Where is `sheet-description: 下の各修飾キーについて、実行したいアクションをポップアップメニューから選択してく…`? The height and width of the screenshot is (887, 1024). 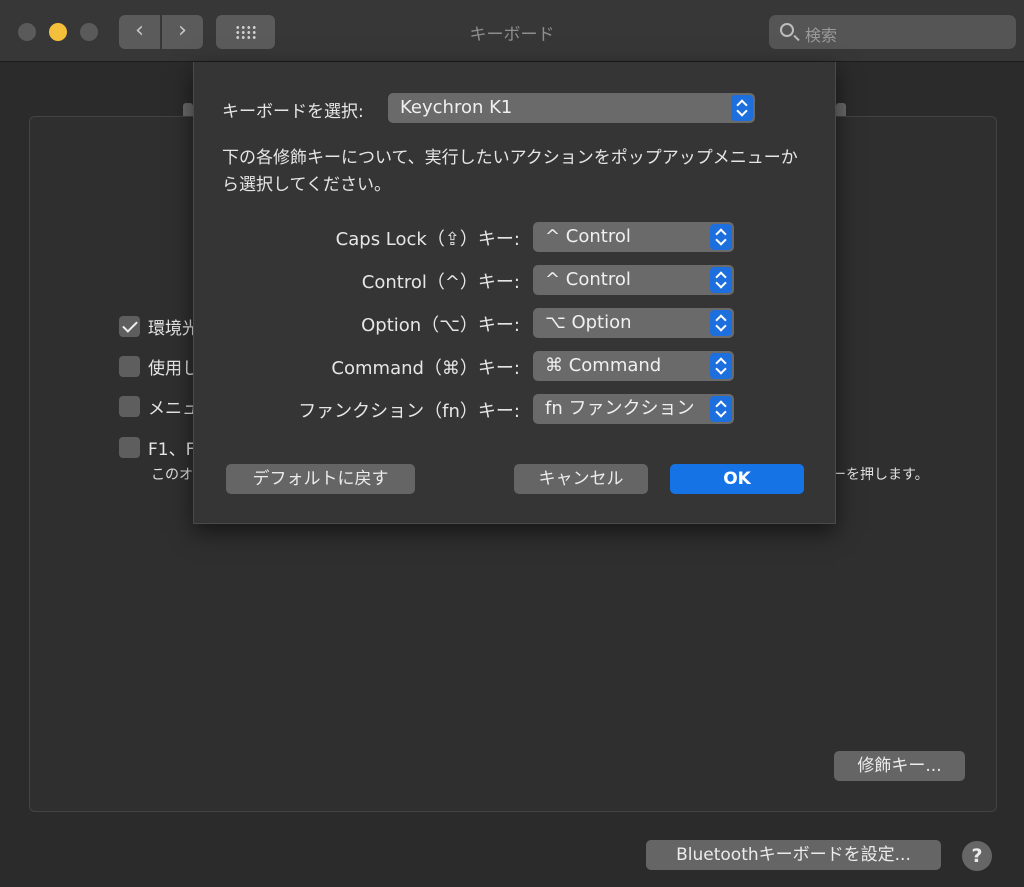 sheet-description: 下の各修飾キーについて、実行したいアクションをポップアップメニューから選択してく… is located at coordinates (510, 171).